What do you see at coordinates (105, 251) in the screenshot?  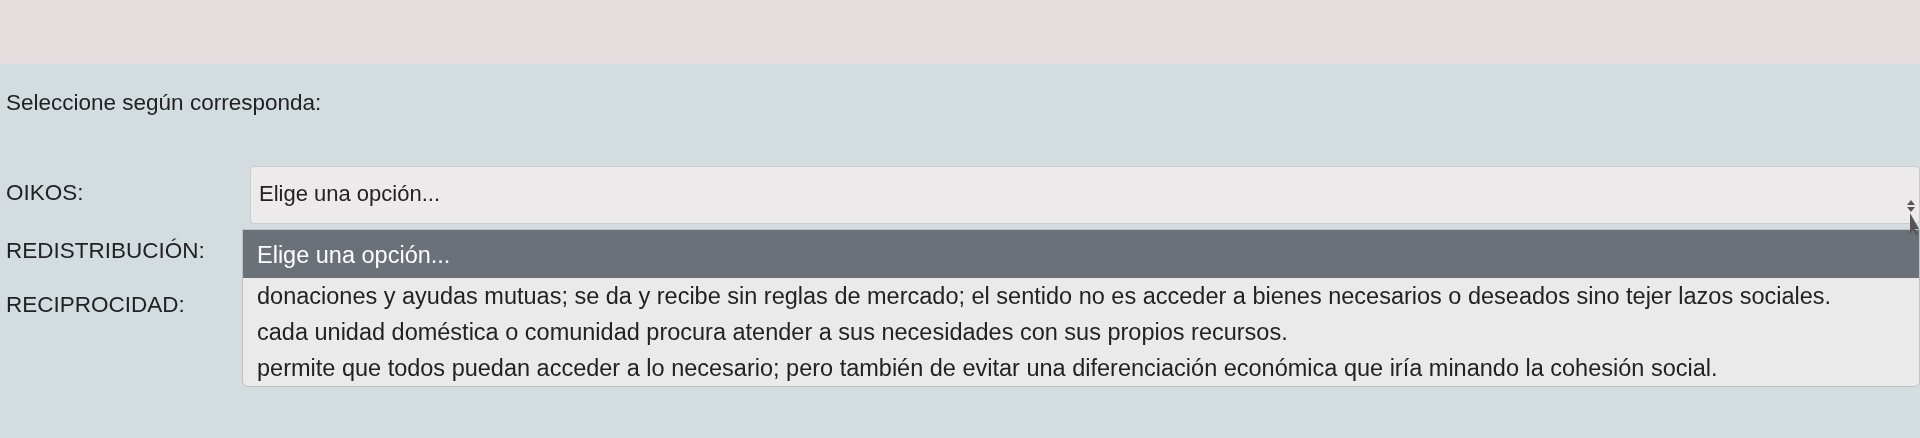 I see `question-label: REDISTRIBUCIÓN:` at bounding box center [105, 251].